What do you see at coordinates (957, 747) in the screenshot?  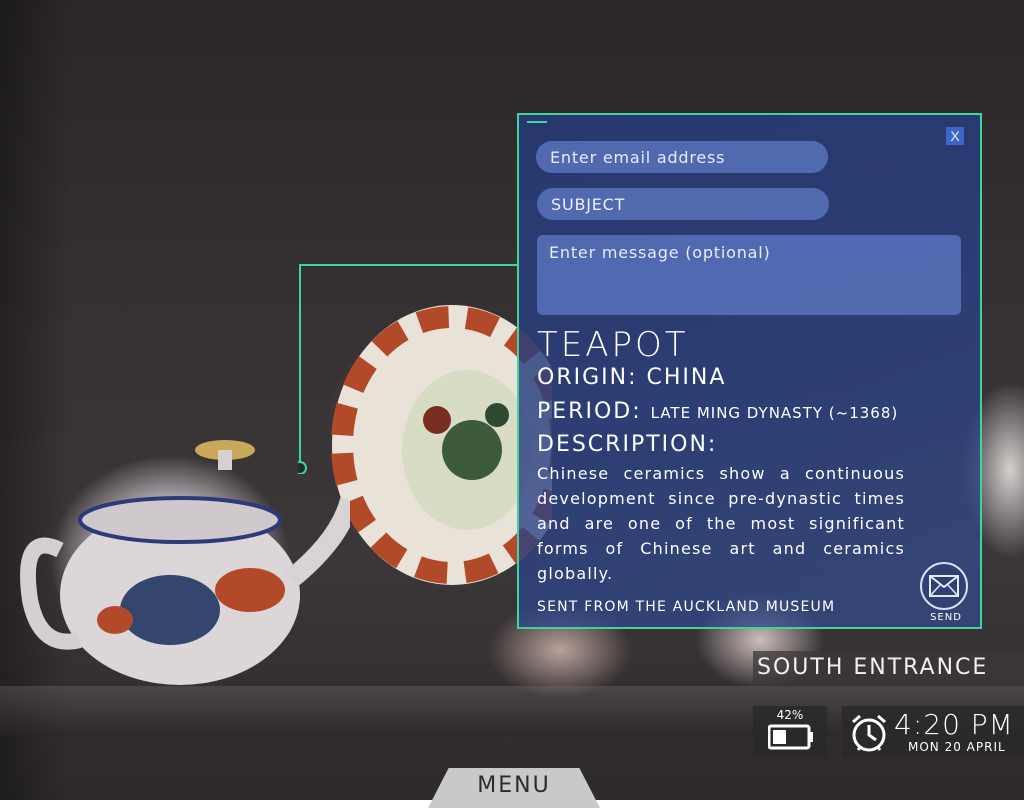 I see `current-date: MON 20 APRIL` at bounding box center [957, 747].